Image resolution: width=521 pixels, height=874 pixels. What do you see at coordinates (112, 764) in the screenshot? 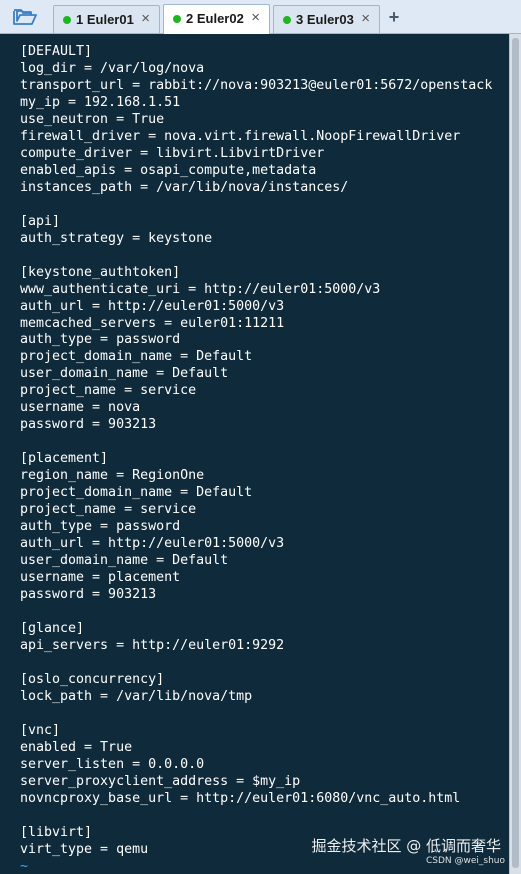
I see `terminal-line: server_listen = 0.0.0.0` at bounding box center [112, 764].